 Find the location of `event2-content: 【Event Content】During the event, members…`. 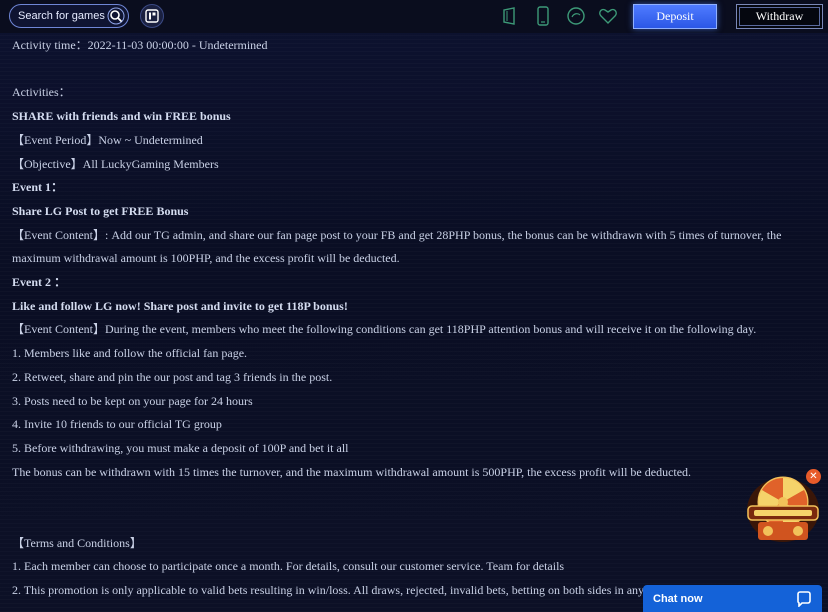

event2-content: 【Event Content】During the event, members… is located at coordinates (384, 329).